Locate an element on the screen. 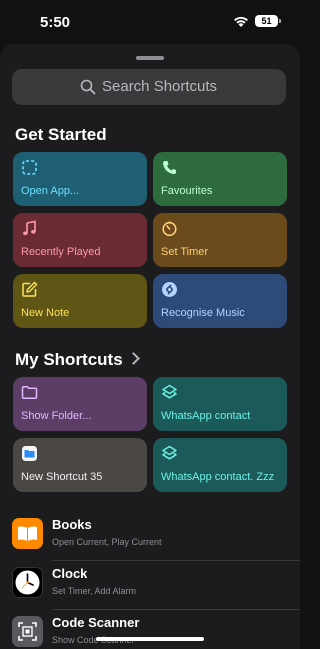 The height and width of the screenshot is (649, 320). tile-new-note: New Note is located at coordinates (80, 301).